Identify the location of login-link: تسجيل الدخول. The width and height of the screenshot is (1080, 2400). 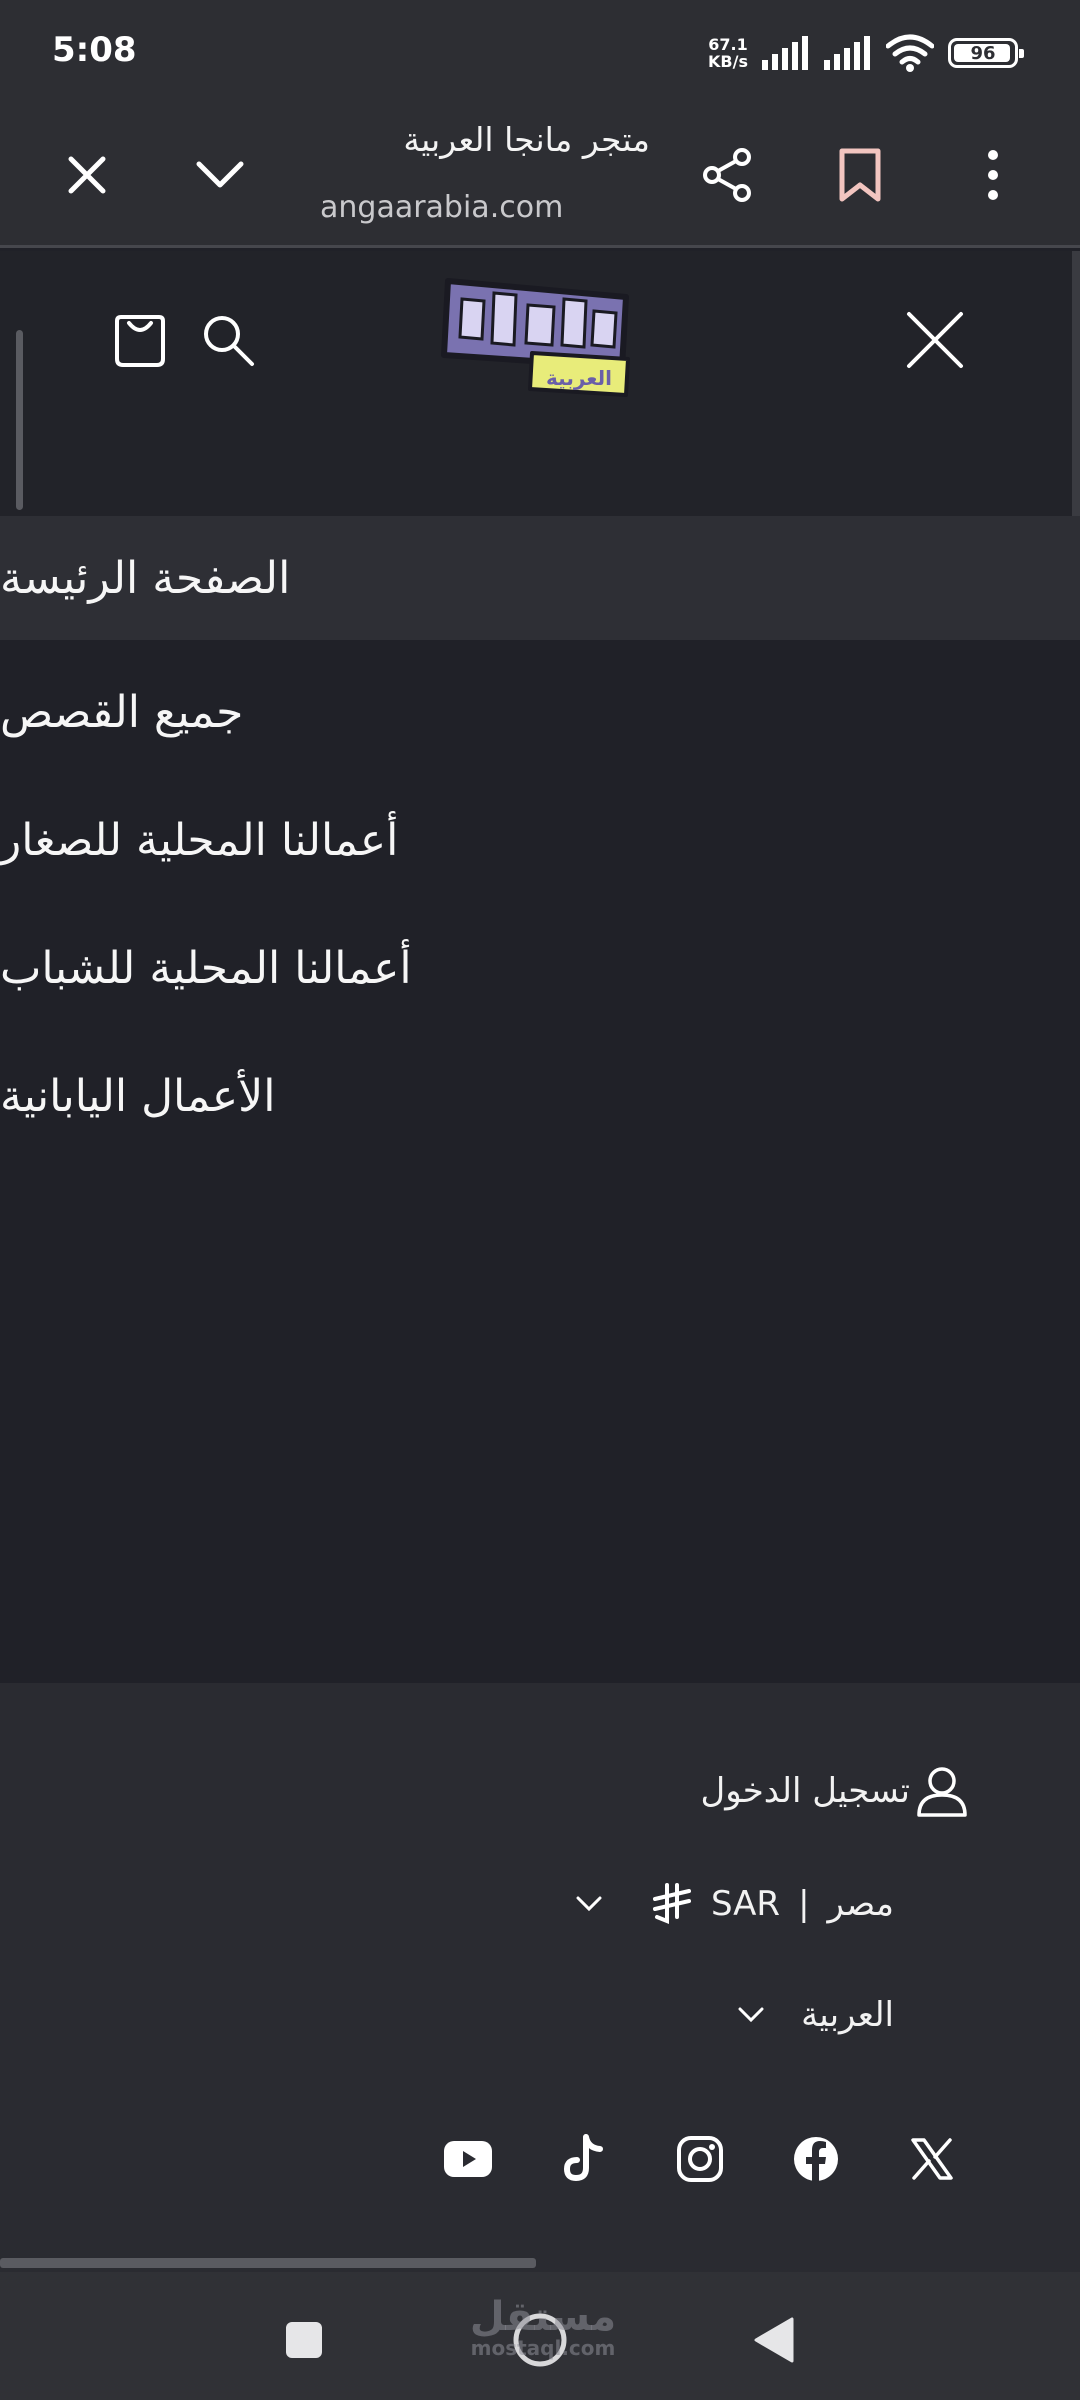
(836, 1791).